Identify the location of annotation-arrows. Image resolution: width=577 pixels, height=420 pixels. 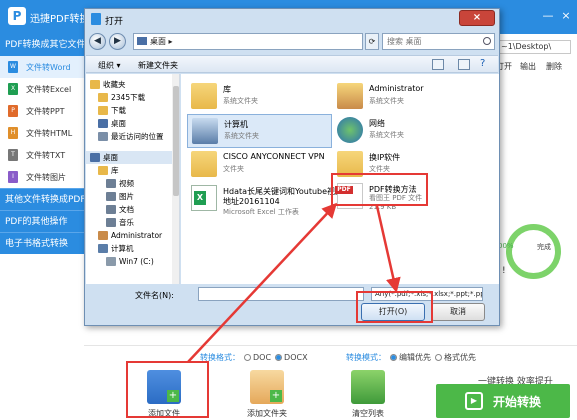
(294, 282).